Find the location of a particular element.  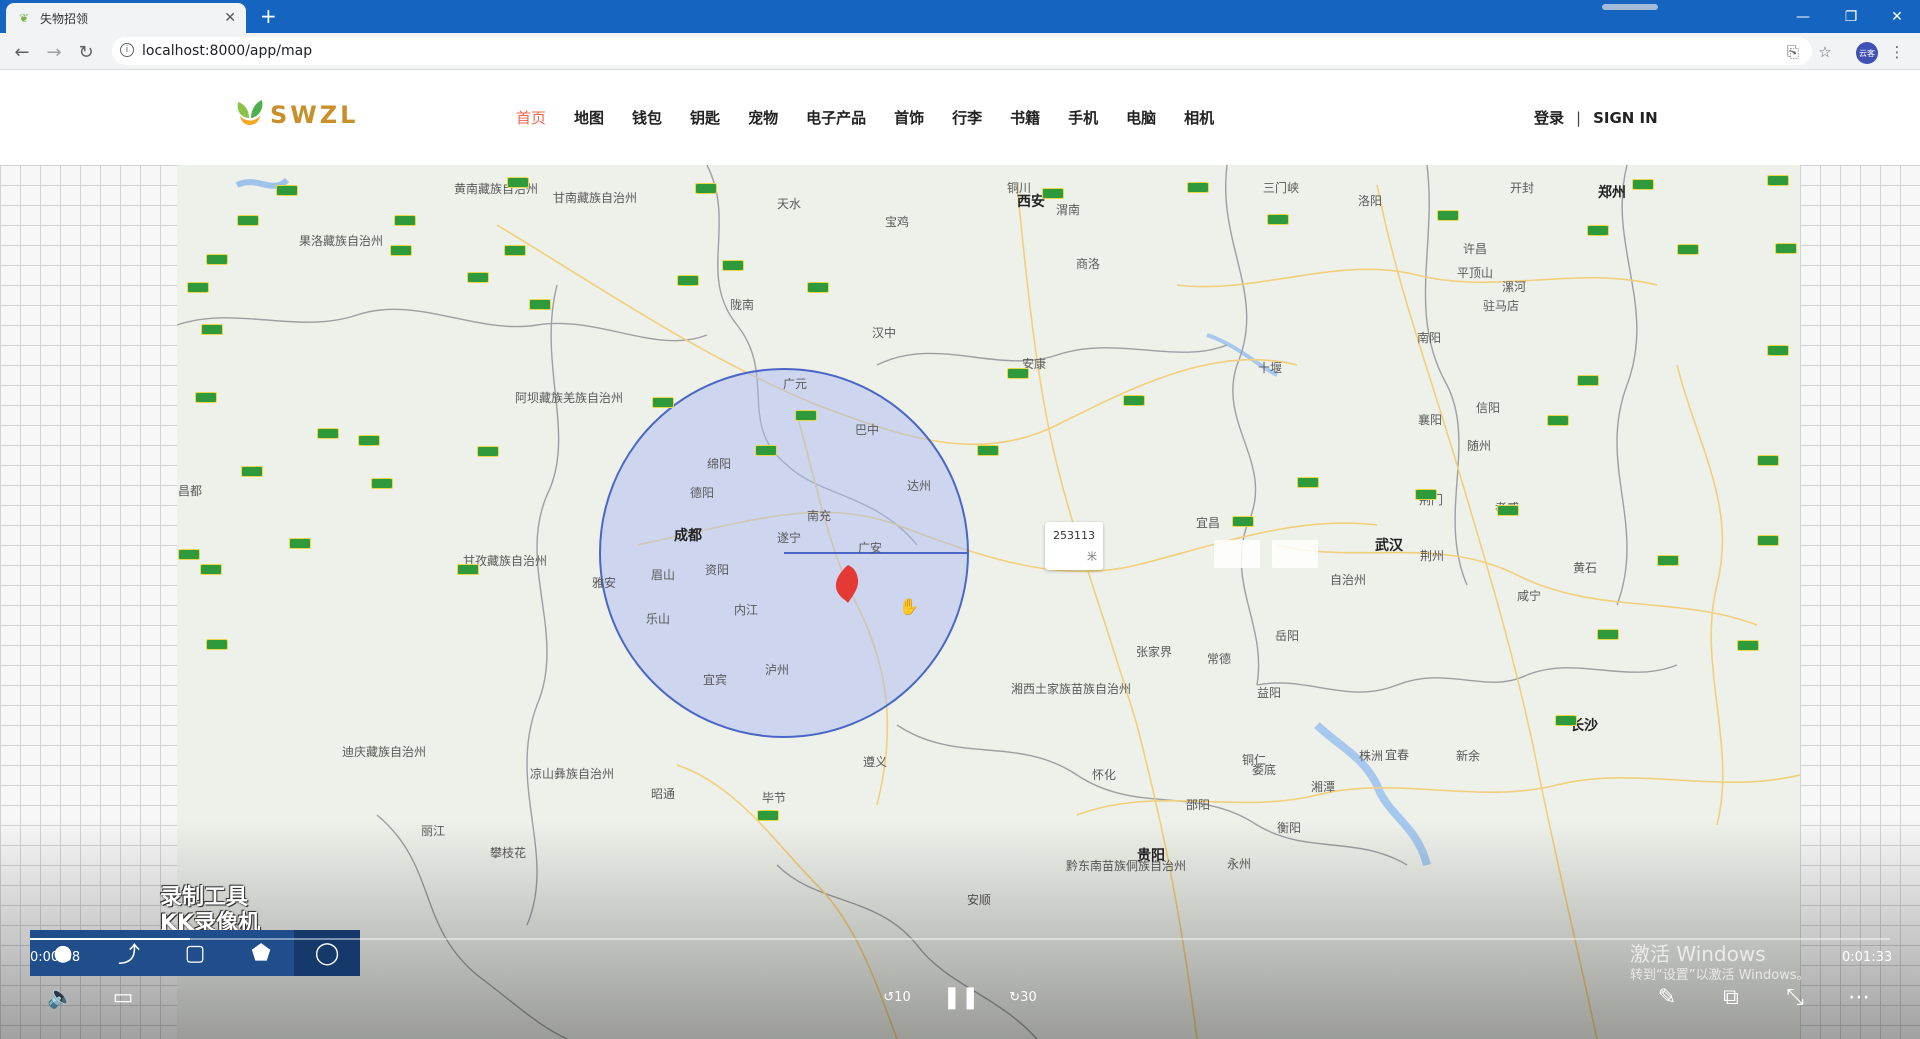

map-place-label: 新余 is located at coordinates (1468, 756).